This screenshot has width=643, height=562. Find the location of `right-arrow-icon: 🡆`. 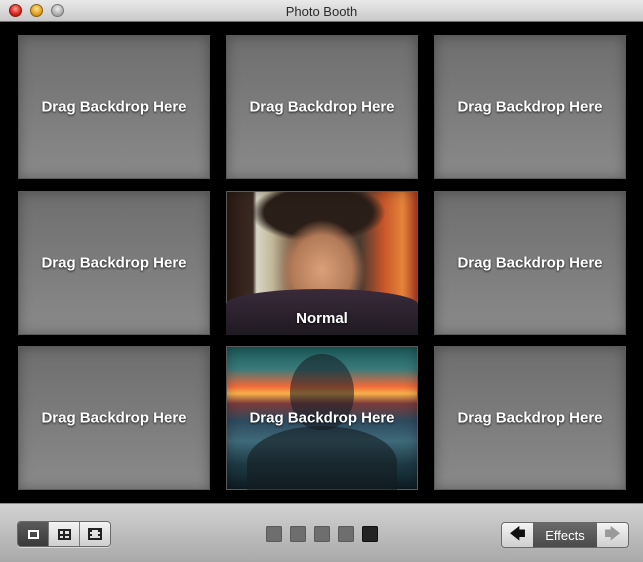

right-arrow-icon: 🡆 is located at coordinates (612, 534).